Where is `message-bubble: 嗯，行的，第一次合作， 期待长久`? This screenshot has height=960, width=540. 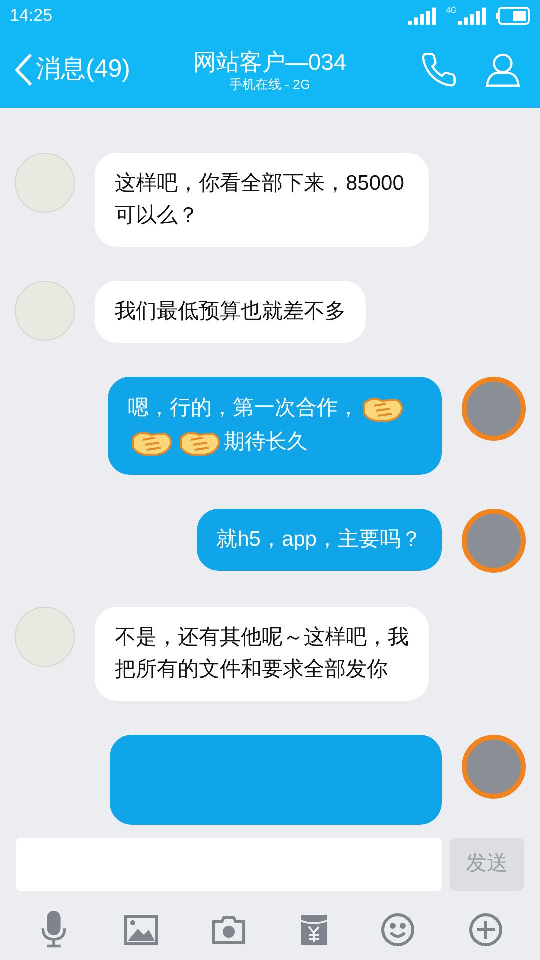
message-bubble: 嗯，行的，第一次合作， 期待长久 is located at coordinates (275, 426).